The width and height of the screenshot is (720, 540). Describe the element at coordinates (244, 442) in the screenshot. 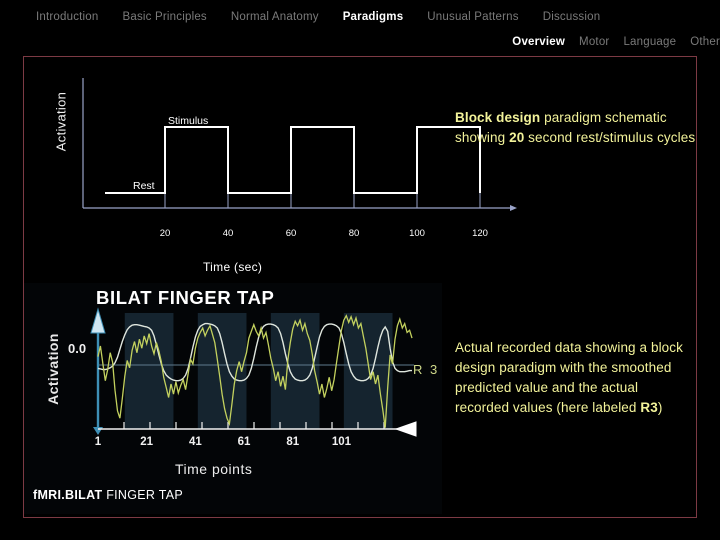

I see `data-x-tick-label-61: 61` at that location.